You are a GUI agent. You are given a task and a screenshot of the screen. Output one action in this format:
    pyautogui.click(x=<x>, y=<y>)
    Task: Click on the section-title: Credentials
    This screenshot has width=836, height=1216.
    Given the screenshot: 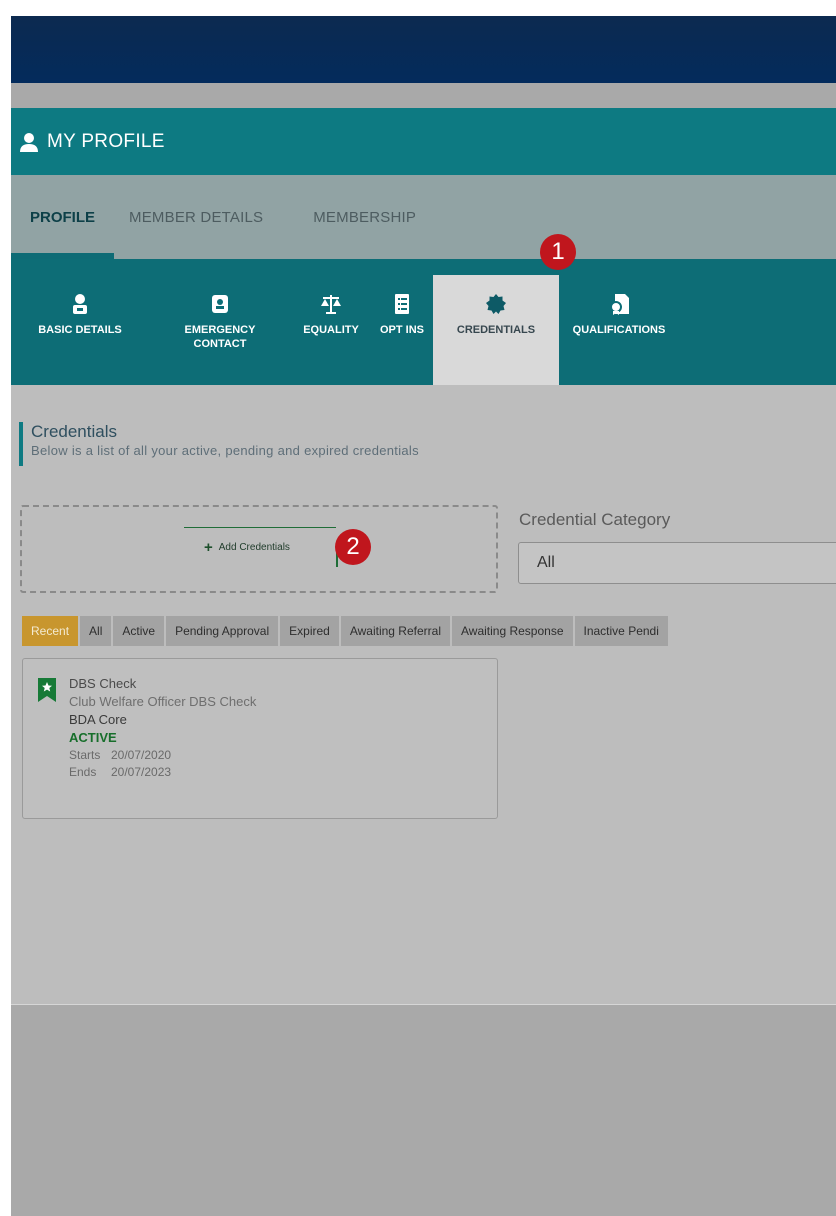 What is the action you would take?
    pyautogui.click(x=74, y=431)
    